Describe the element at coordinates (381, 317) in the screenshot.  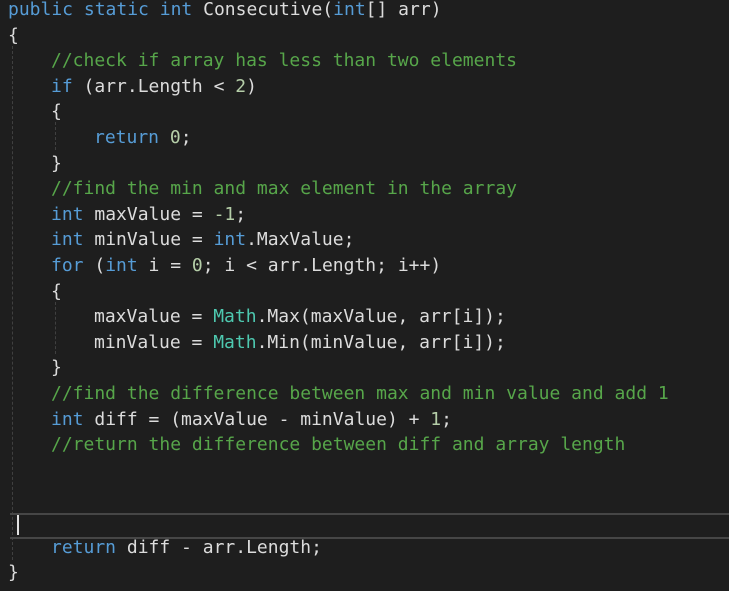
I see `code-token: .Max(maxValue, arr[i]);` at that location.